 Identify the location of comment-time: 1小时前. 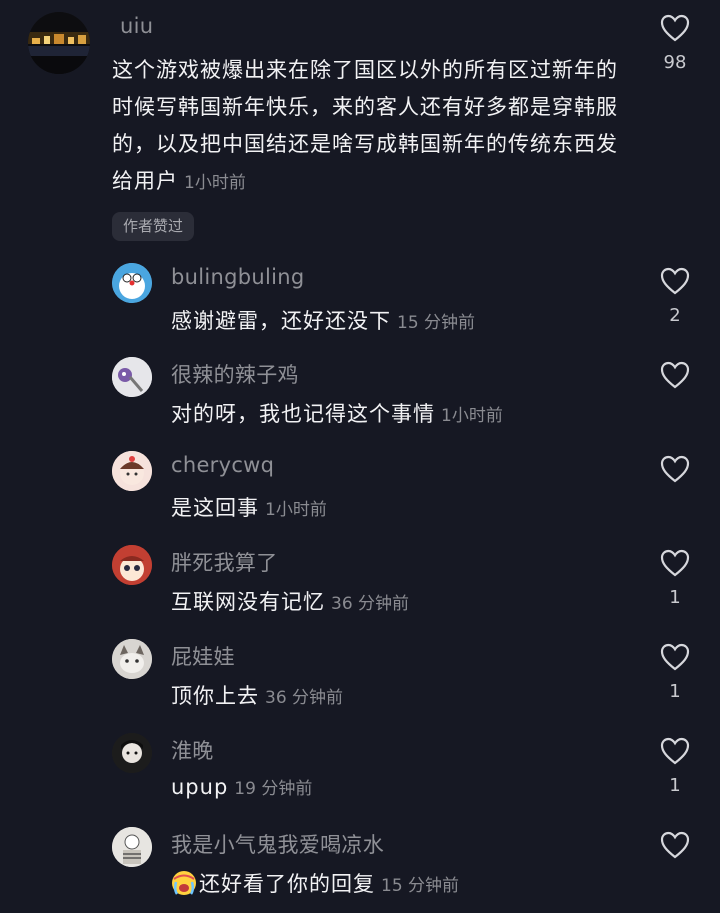
(215, 183).